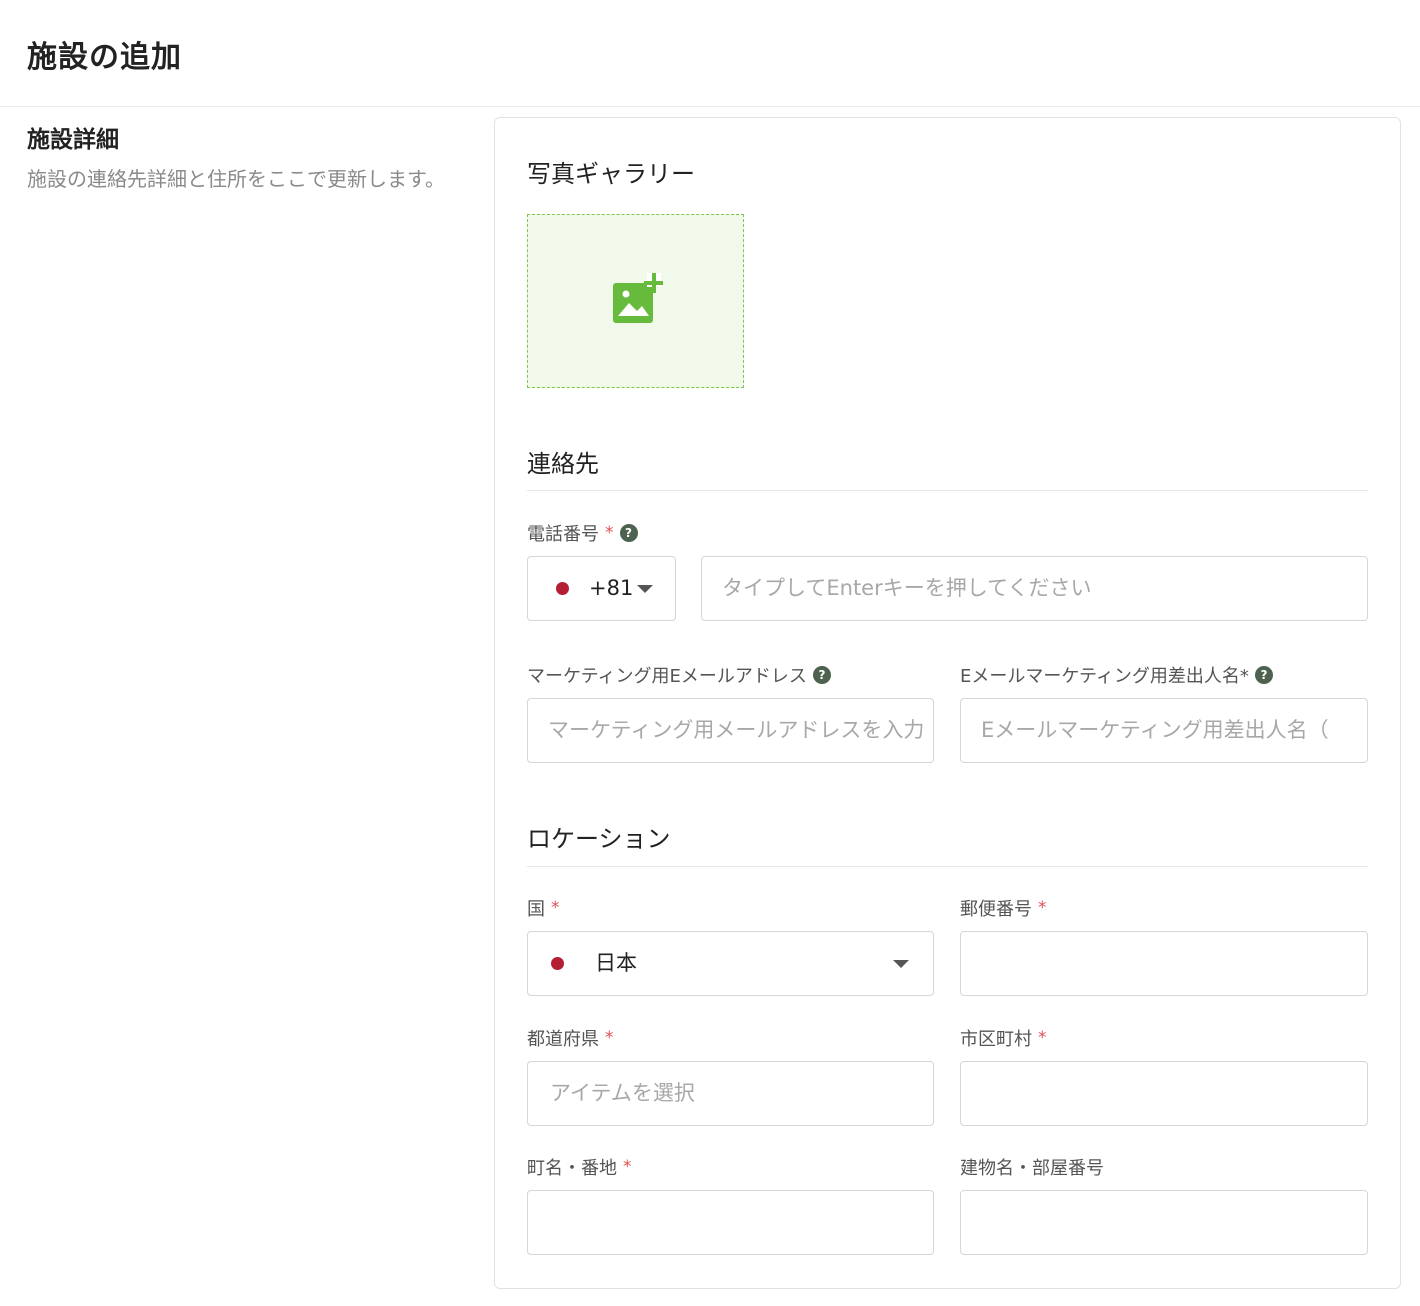 The height and width of the screenshot is (1306, 1420). Describe the element at coordinates (1155, 730) in the screenshot. I see `sender-name-placeholder: Eメールマーケティング用差出人名（` at that location.